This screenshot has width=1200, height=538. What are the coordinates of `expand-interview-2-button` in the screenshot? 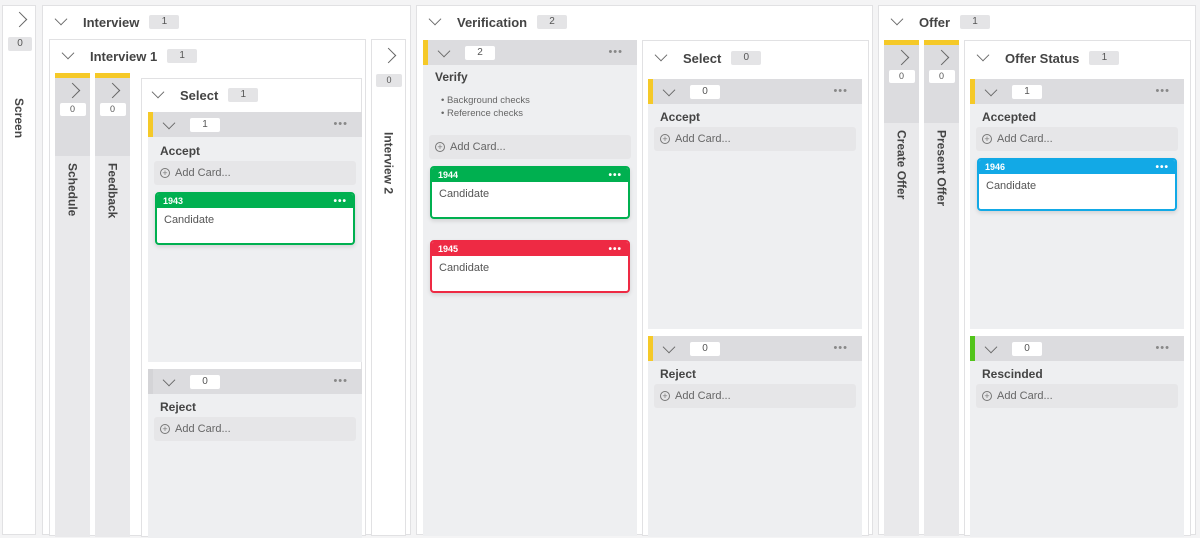 It's located at (388, 55).